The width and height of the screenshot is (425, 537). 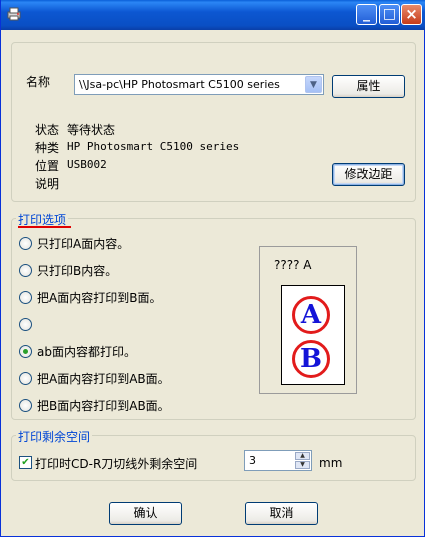 What do you see at coordinates (145, 513) in the screenshot?
I see `ok-button: 确认` at bounding box center [145, 513].